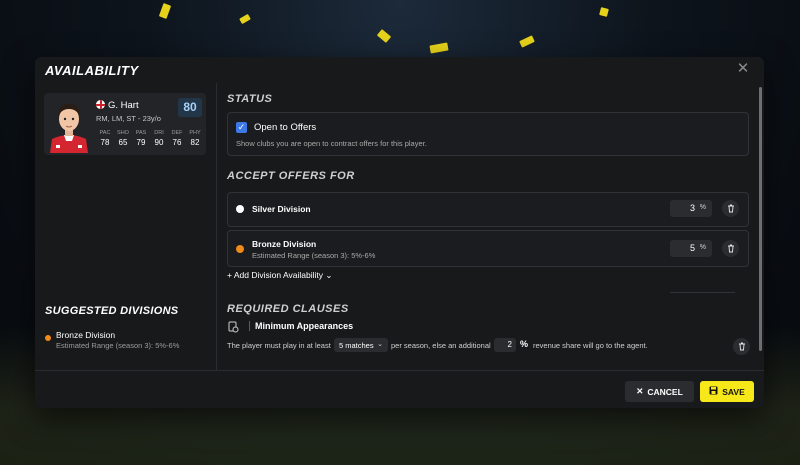 This screenshot has height=465, width=800. Describe the element at coordinates (177, 142) in the screenshot. I see `stat-value: 76` at that location.